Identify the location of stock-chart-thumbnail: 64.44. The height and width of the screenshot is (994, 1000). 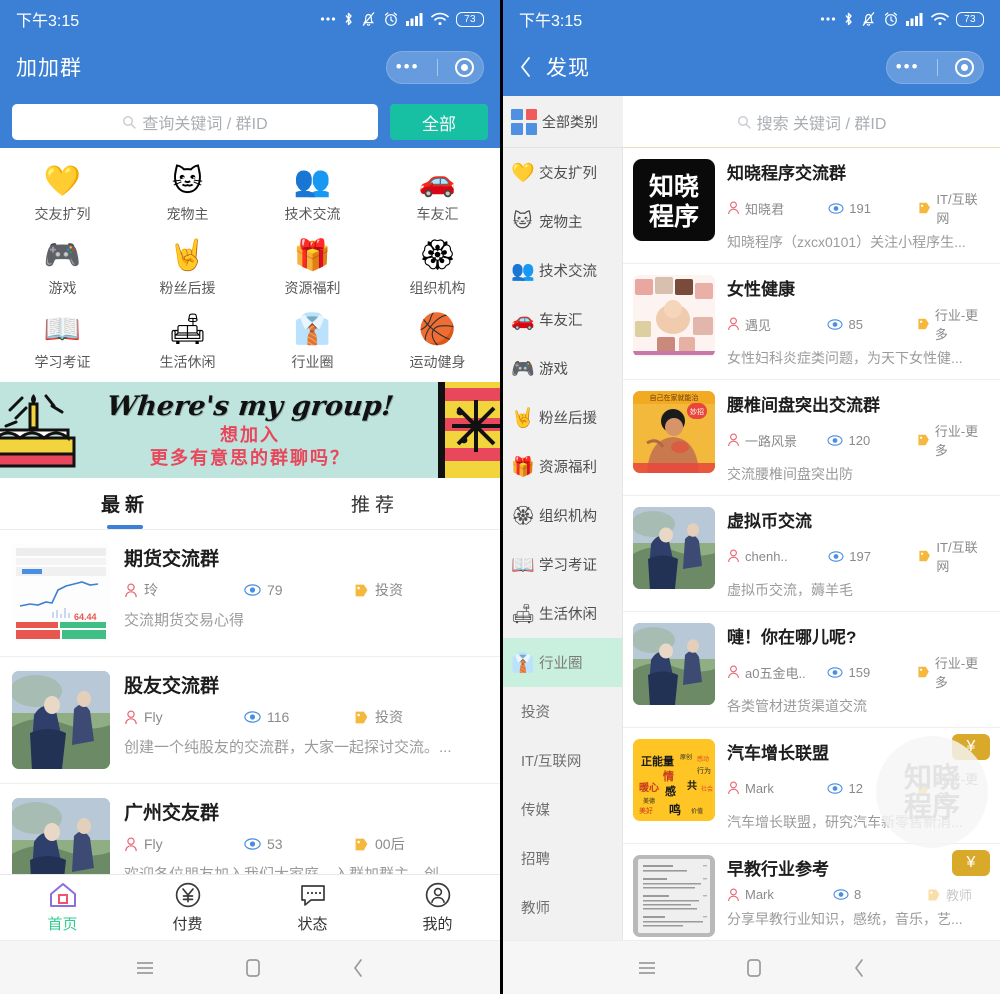
(61, 593).